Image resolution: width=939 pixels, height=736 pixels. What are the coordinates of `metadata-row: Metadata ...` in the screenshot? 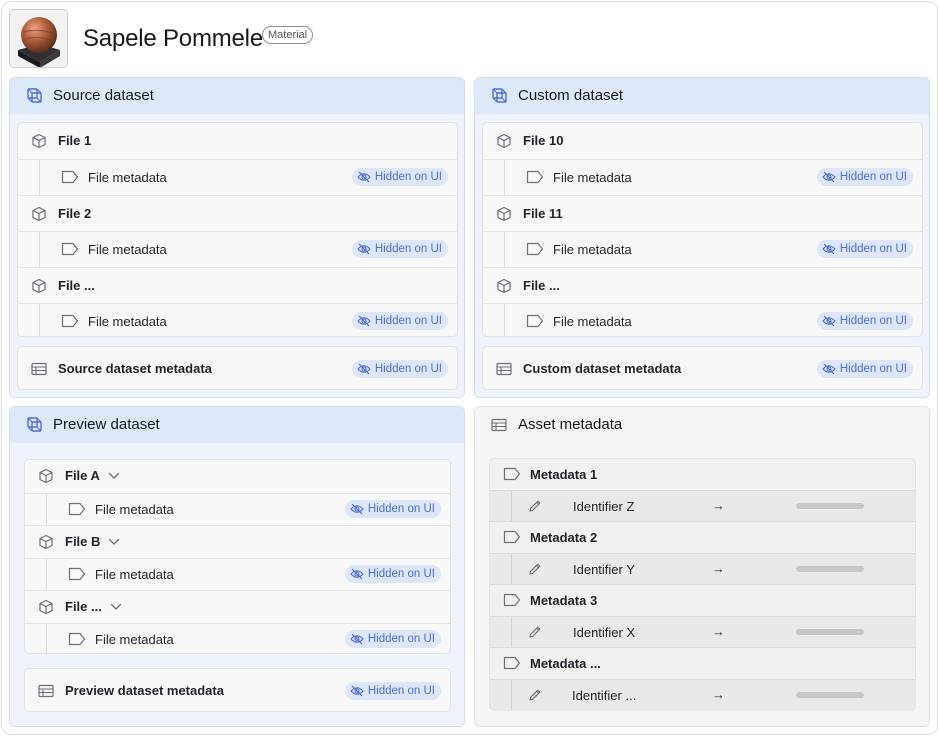 It's located at (702, 663).